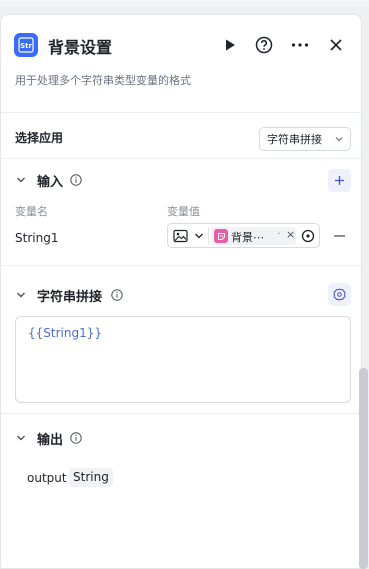  I want to click on string-app-icon: Str, so click(26, 45).